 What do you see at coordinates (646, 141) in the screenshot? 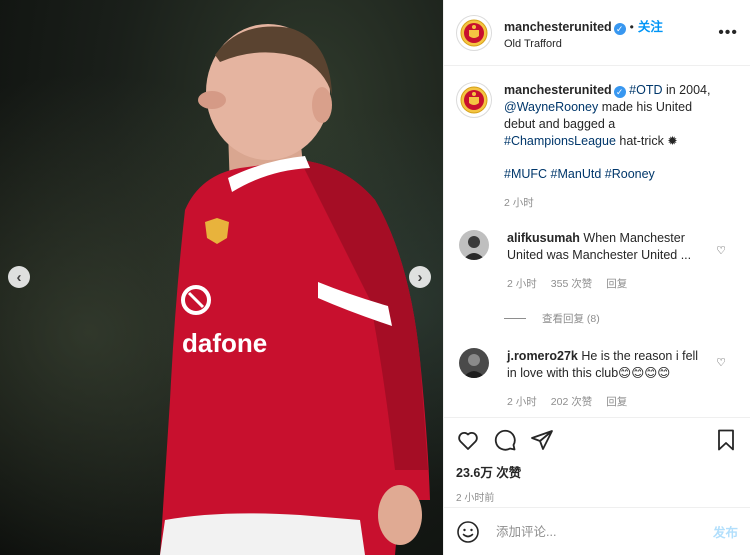
I see `caption-segment: hat-trick ✹` at bounding box center [646, 141].